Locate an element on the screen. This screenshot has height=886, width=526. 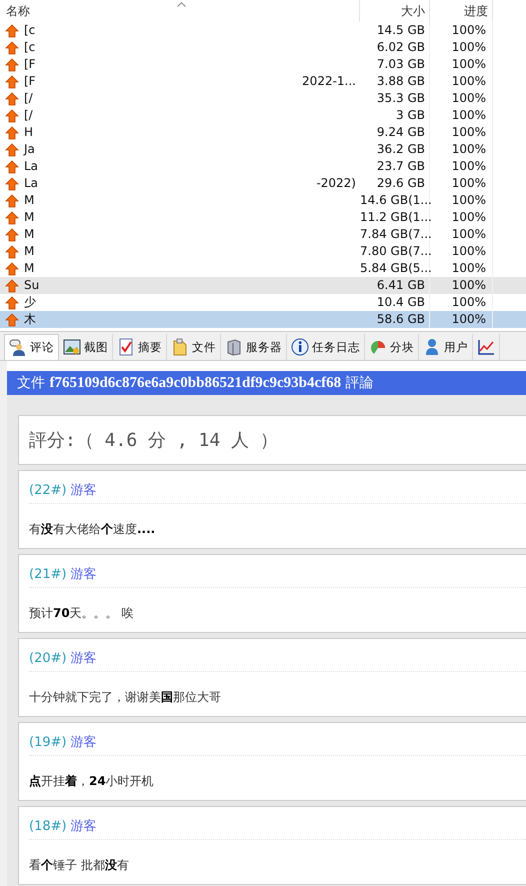
tab: 文件 is located at coordinates (194, 347).